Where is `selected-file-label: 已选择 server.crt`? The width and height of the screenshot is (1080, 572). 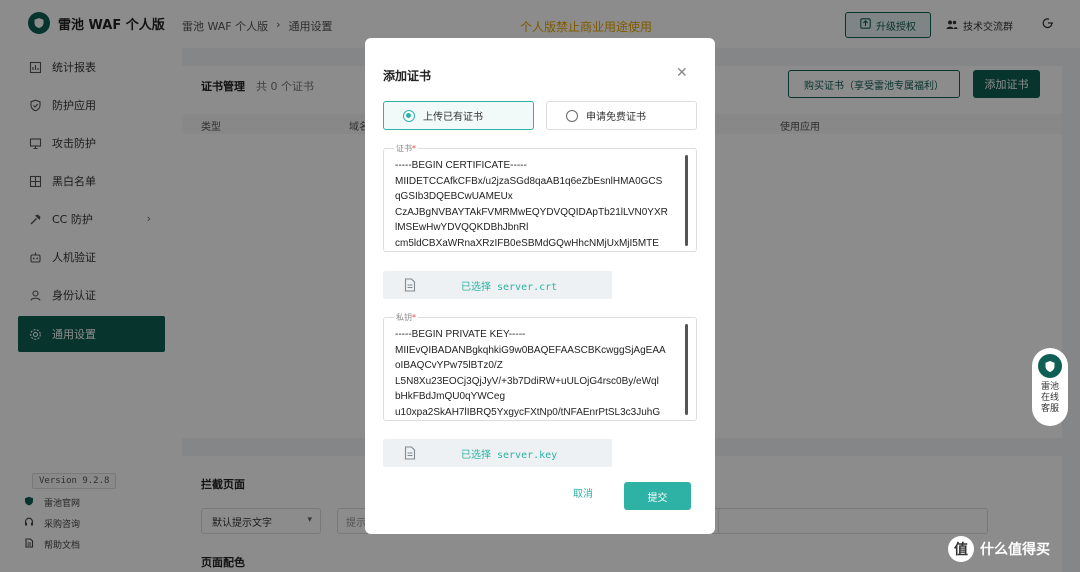 selected-file-label: 已选择 server.crt is located at coordinates (509, 287).